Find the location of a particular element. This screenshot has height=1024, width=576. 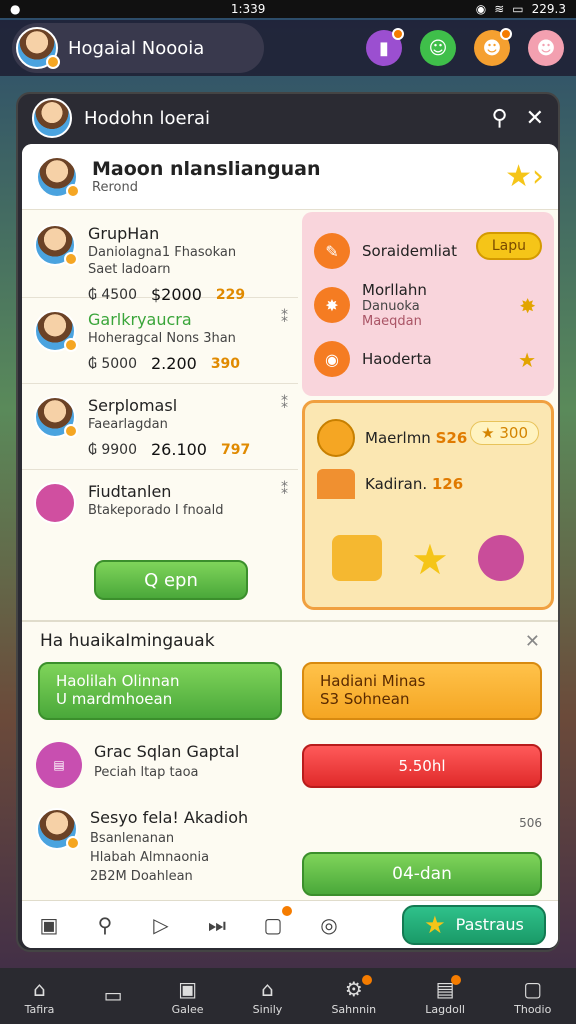

list-item: ▤ Grac Sqlan Gaptal Peciah ltap taoa is located at coordinates (137, 765).